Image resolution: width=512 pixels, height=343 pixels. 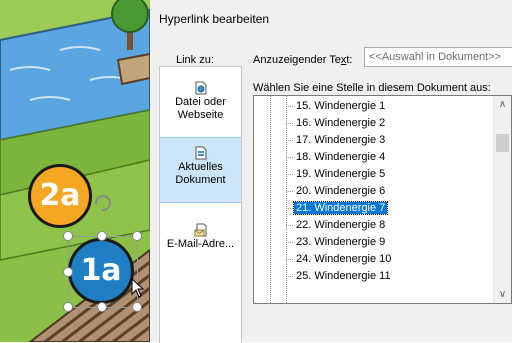 I want to click on nav-doc-label-2: Dokument, so click(x=200, y=180).